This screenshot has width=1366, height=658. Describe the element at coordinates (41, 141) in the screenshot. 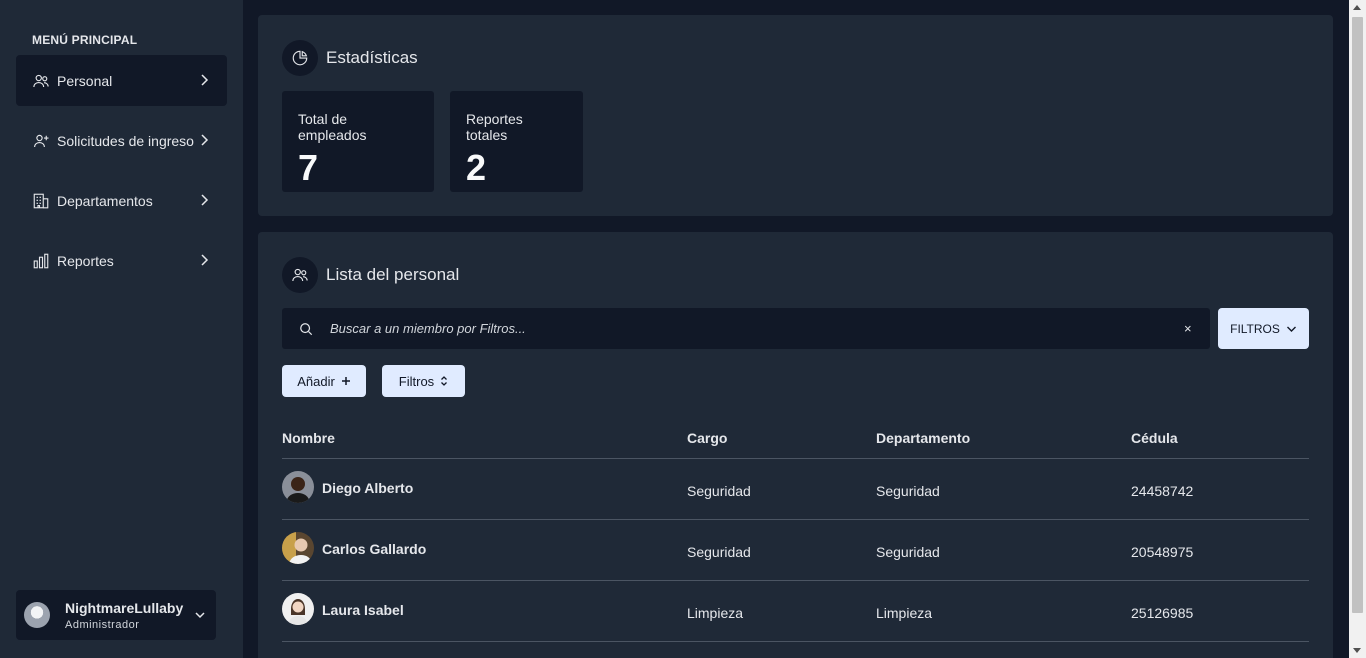

I see `user-plus-icon` at that location.